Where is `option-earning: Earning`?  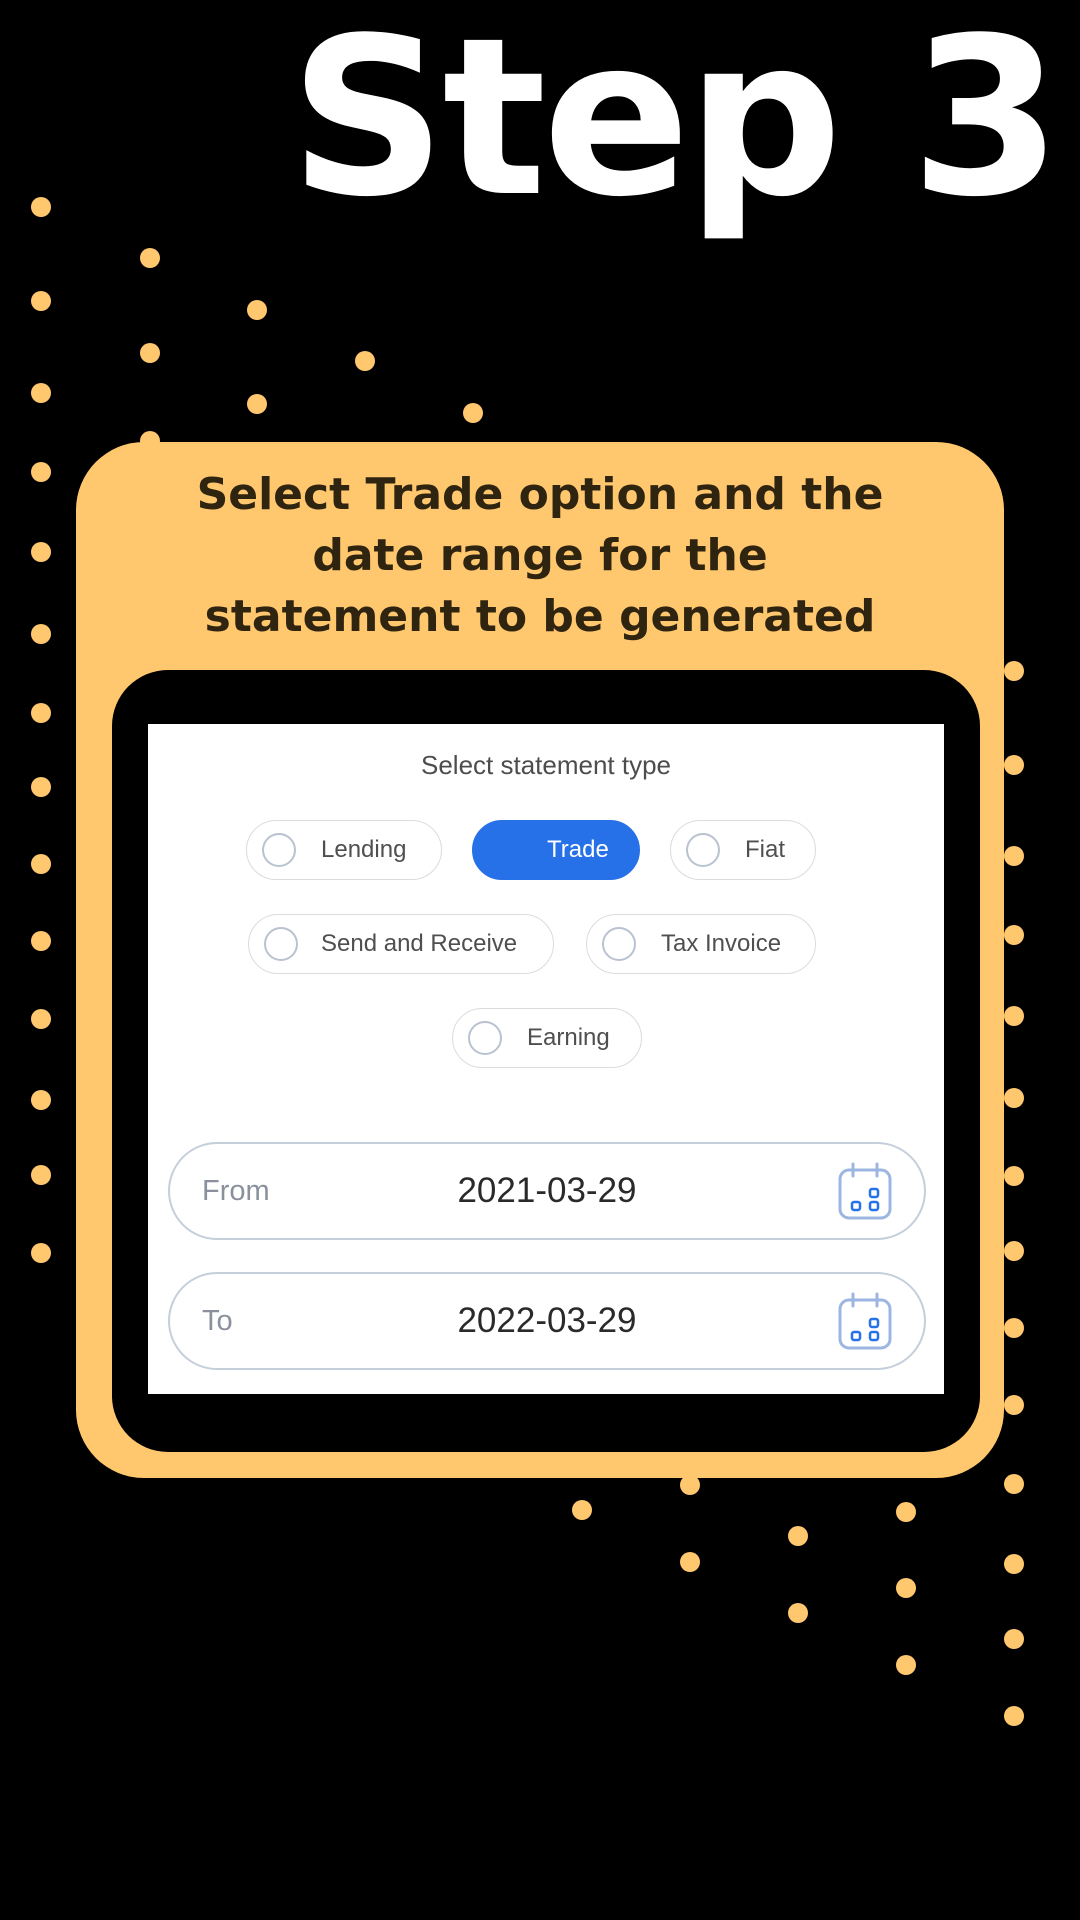
option-earning: Earning is located at coordinates (547, 1038).